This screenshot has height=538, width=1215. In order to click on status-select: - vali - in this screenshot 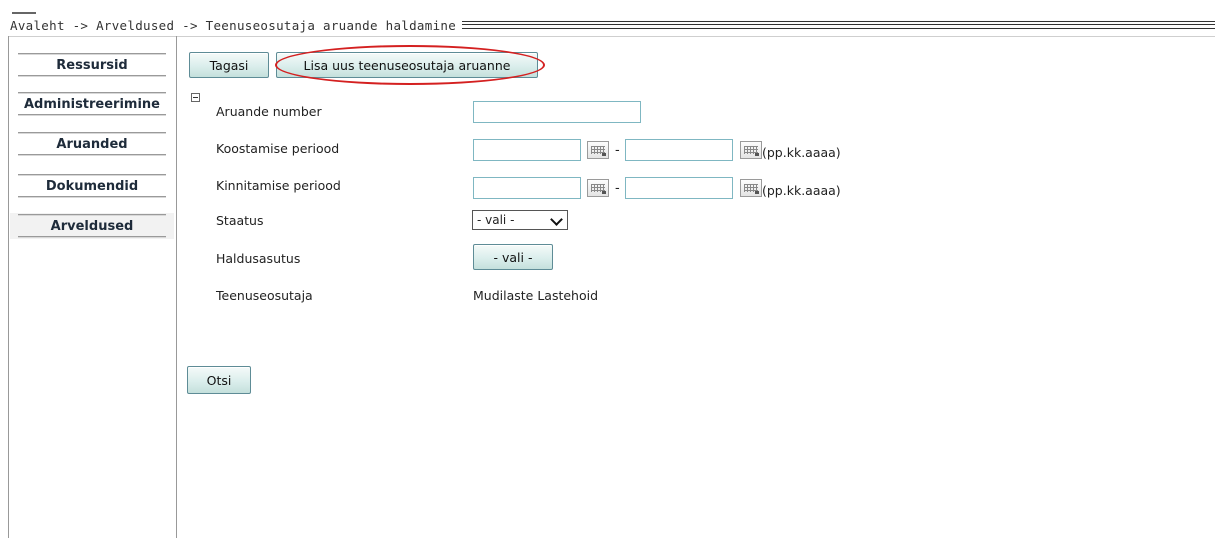, I will do `click(520, 220)`.